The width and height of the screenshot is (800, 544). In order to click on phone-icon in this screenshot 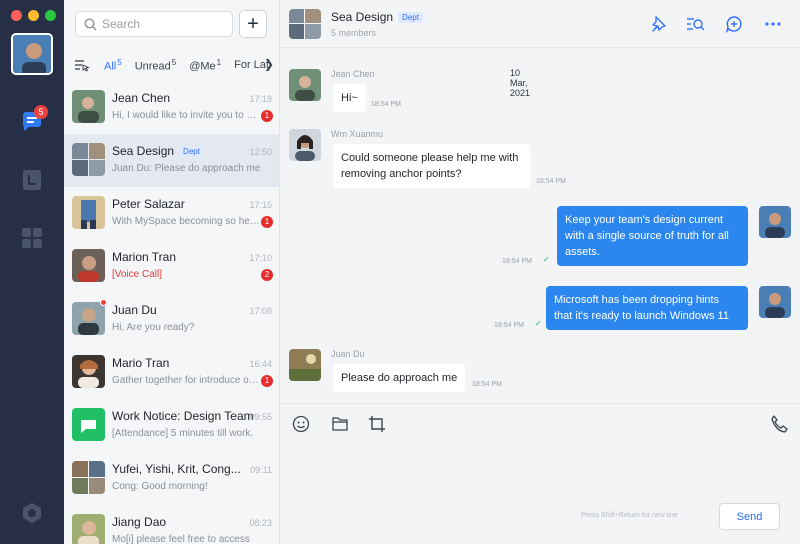, I will do `click(779, 424)`.